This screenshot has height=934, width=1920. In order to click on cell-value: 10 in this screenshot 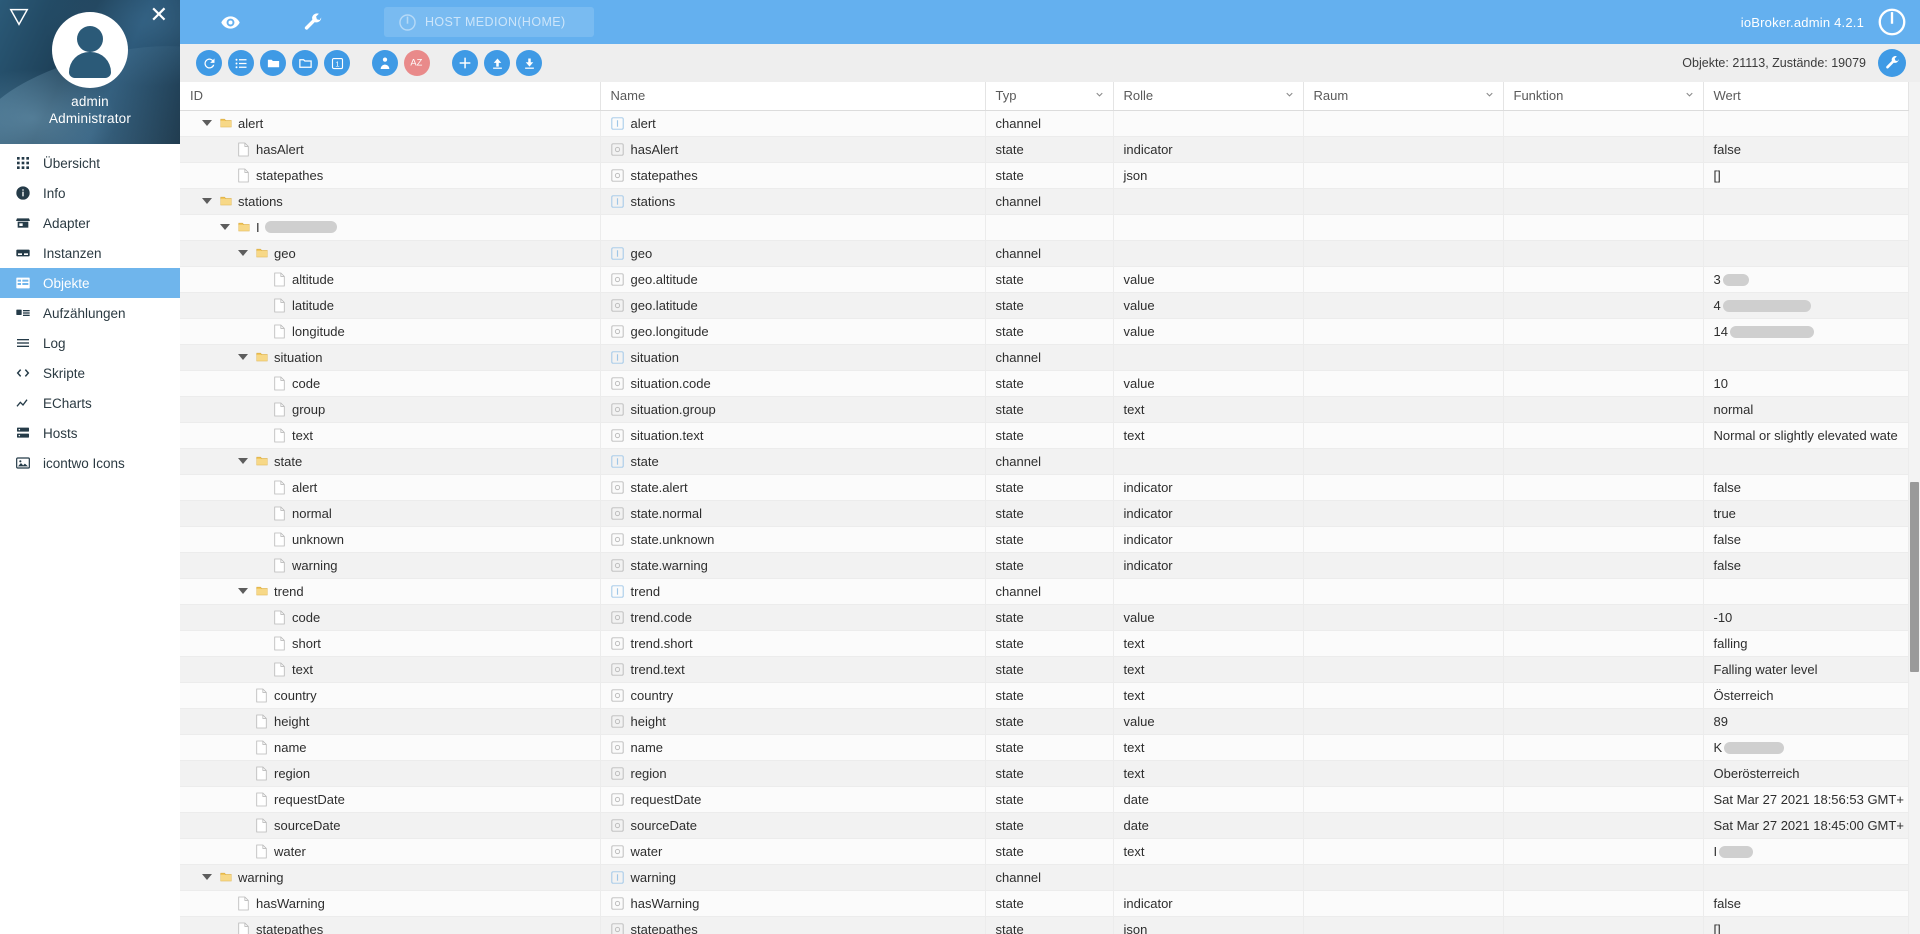, I will do `click(1806, 383)`.